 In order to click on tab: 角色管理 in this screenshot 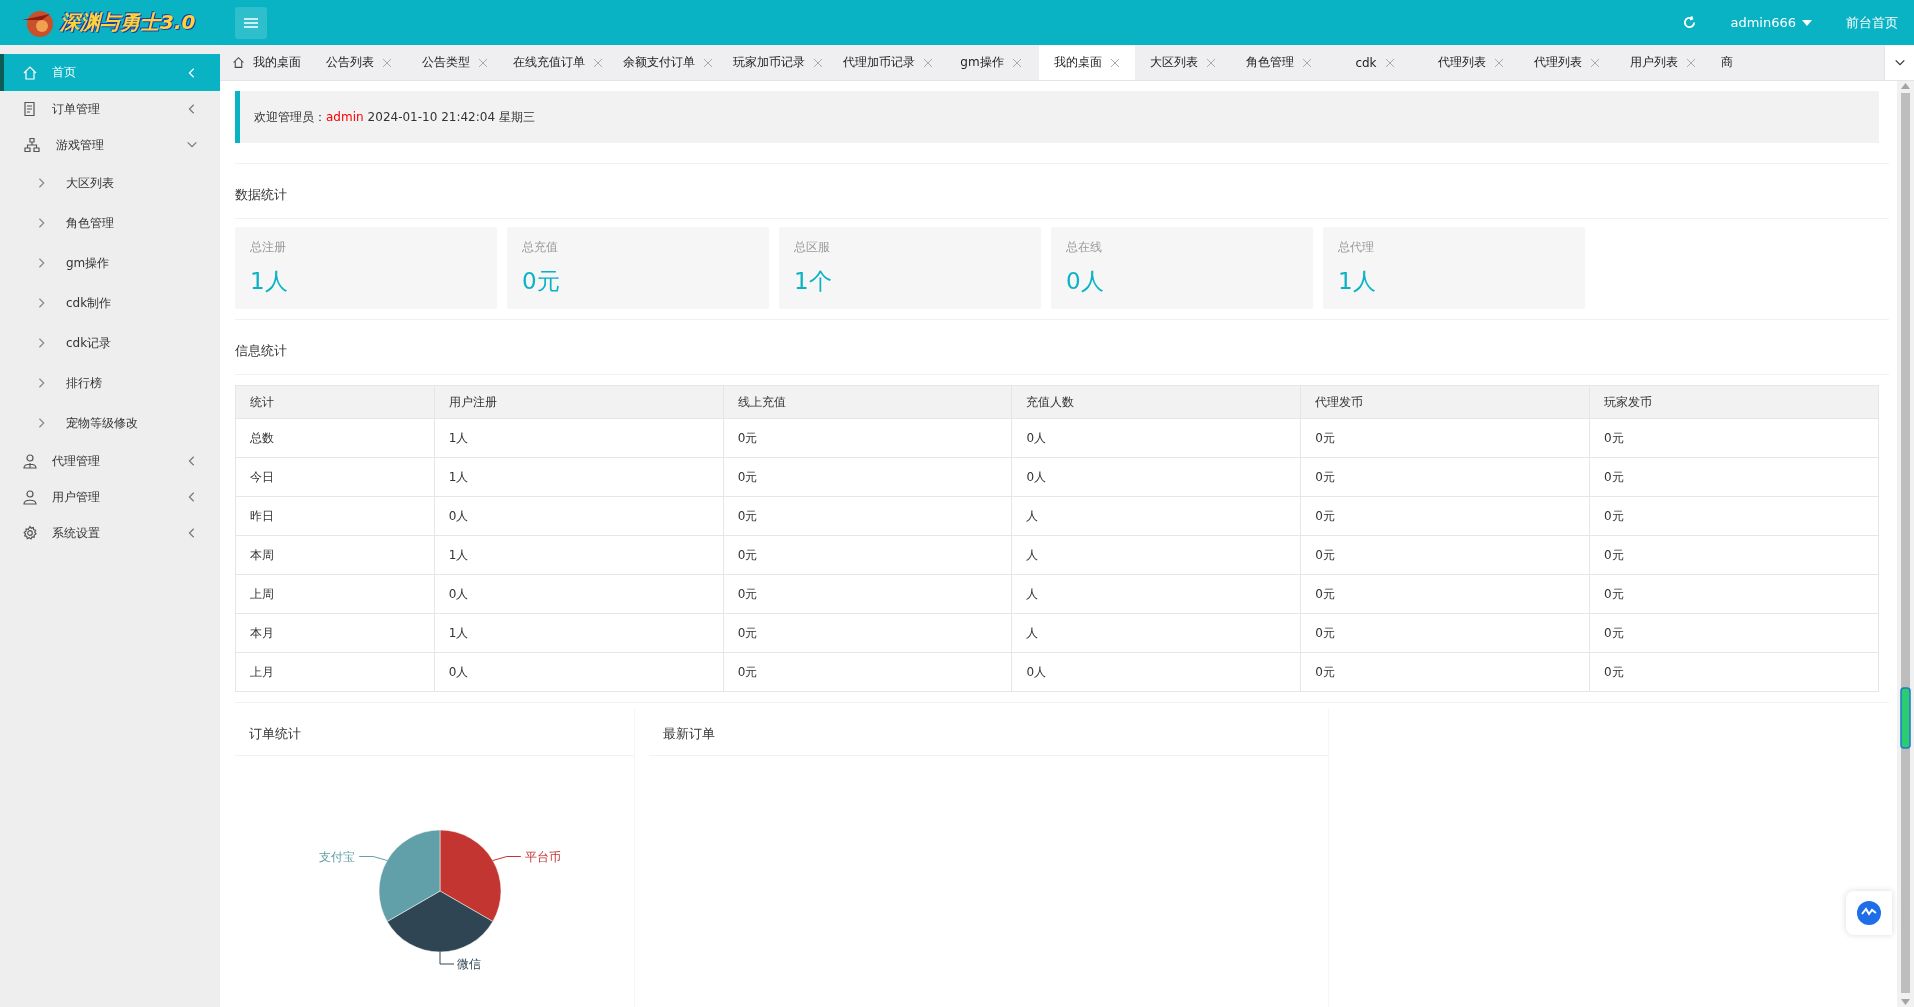, I will do `click(1279, 62)`.